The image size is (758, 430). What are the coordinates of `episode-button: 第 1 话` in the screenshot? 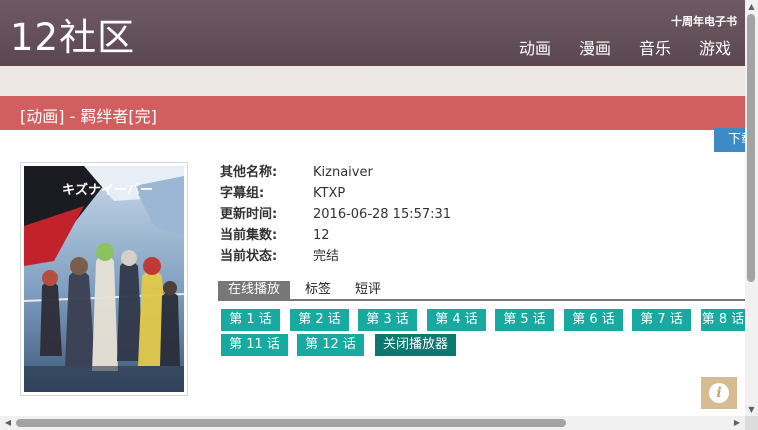 It's located at (250, 320).